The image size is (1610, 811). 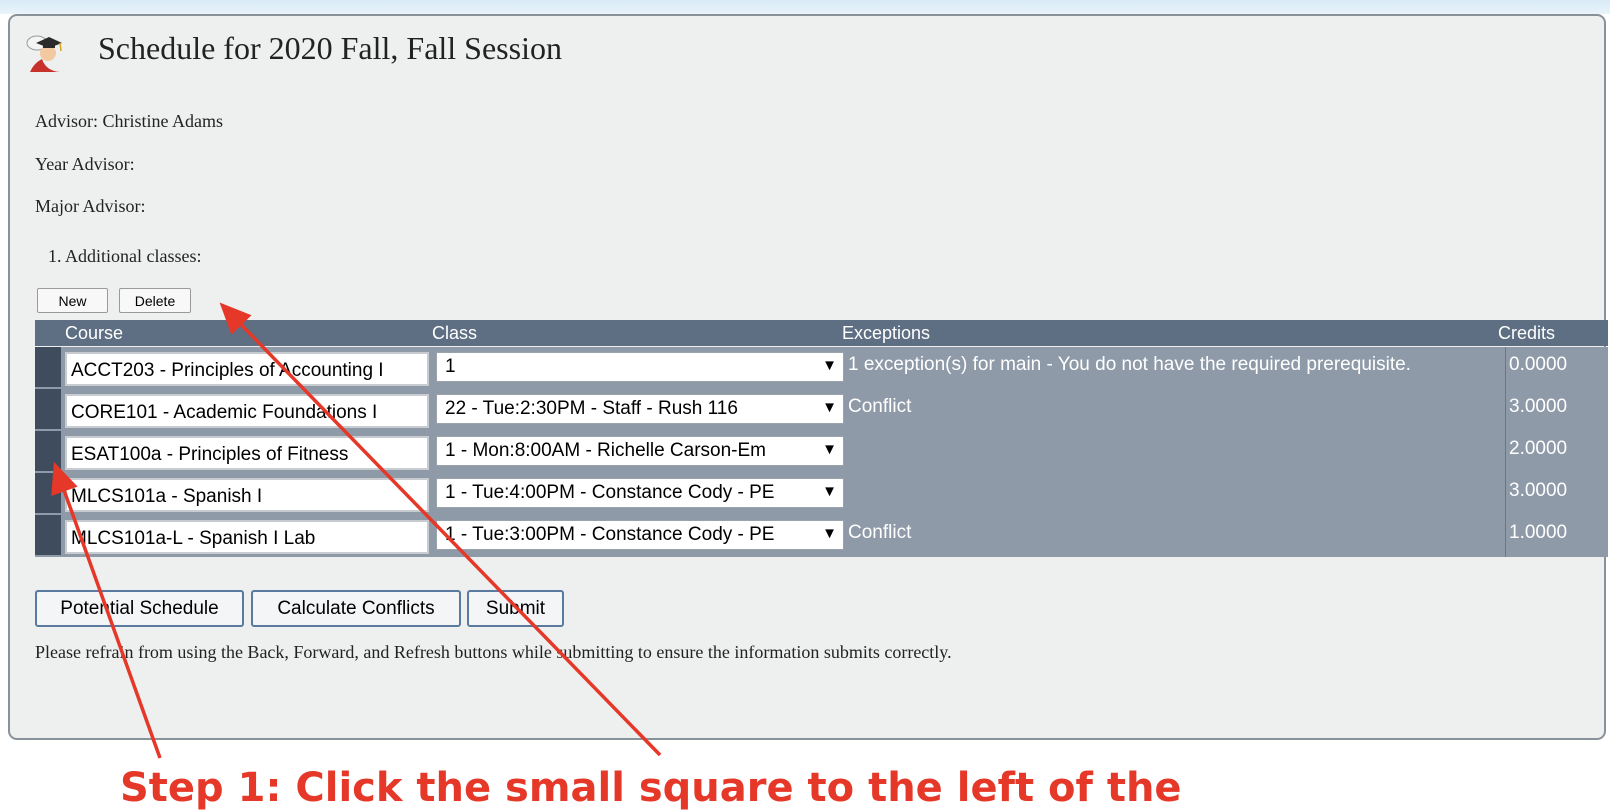 What do you see at coordinates (247, 369) in the screenshot?
I see `course-field: ACCT203 - Principles of Accounting I` at bounding box center [247, 369].